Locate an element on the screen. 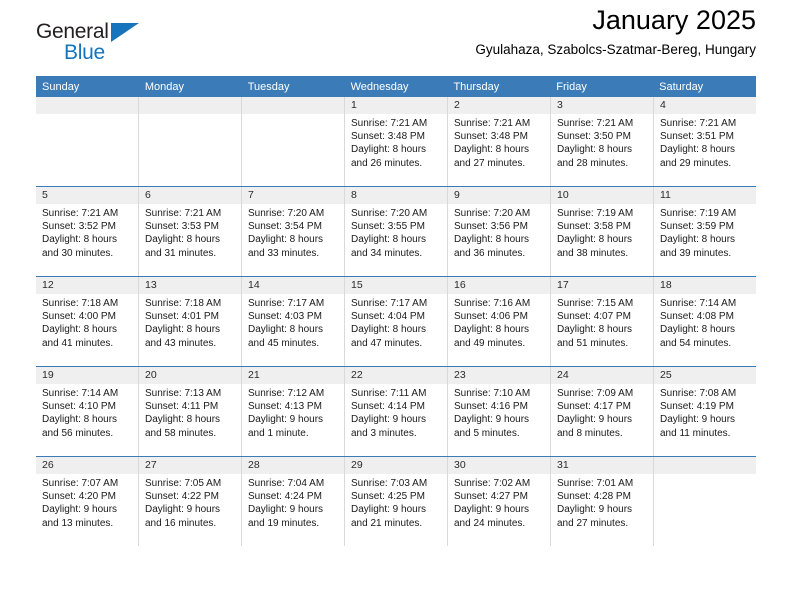 The height and width of the screenshot is (612, 792). sunset-text: Sunset: 4:25 PM is located at coordinates (388, 497).